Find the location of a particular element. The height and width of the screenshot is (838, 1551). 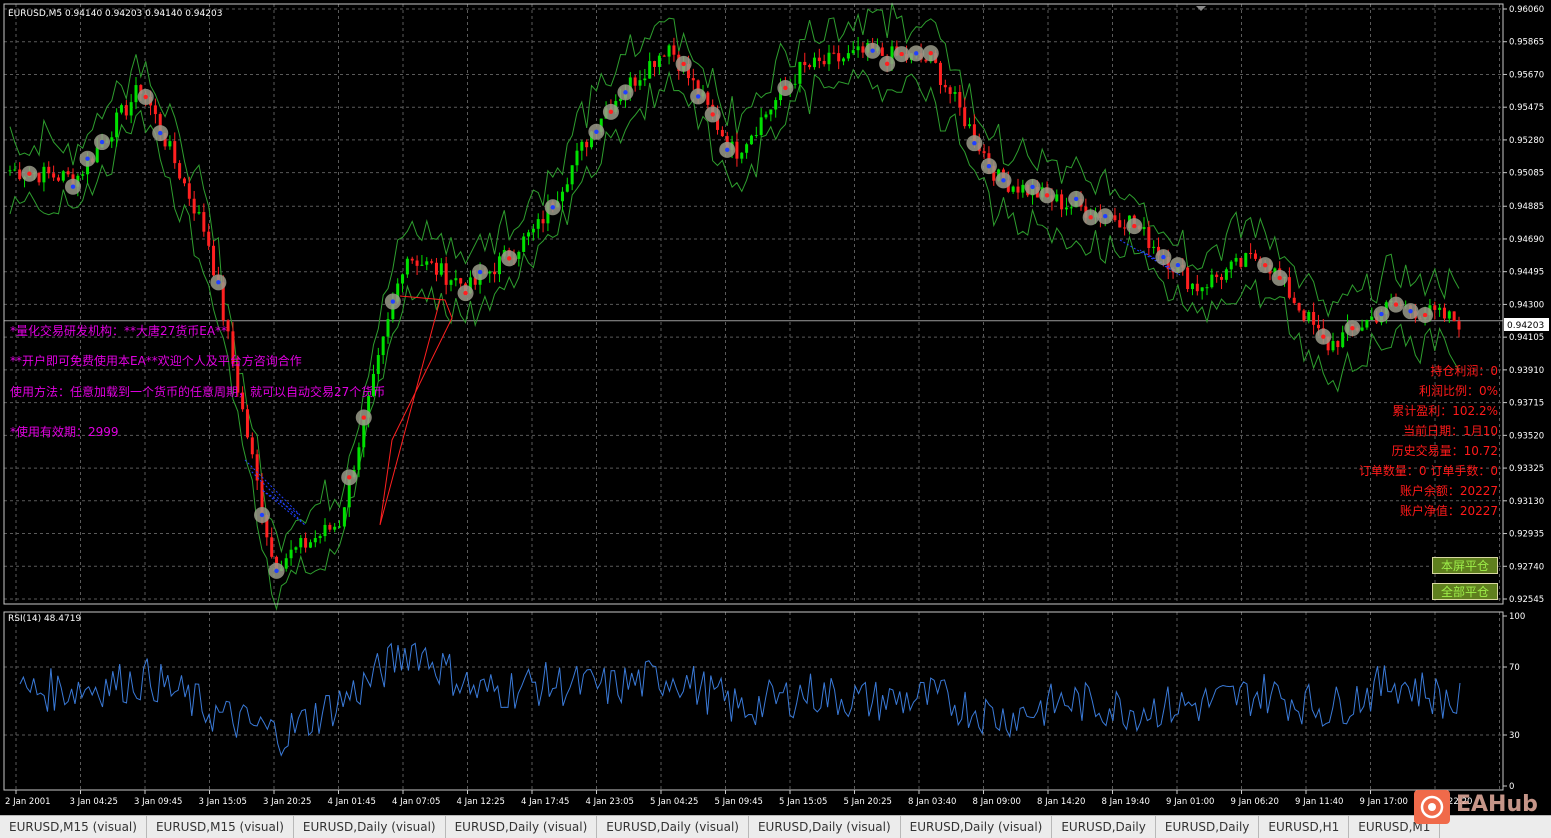

price-tick-label: 0.92740 is located at coordinates (1526, 567).